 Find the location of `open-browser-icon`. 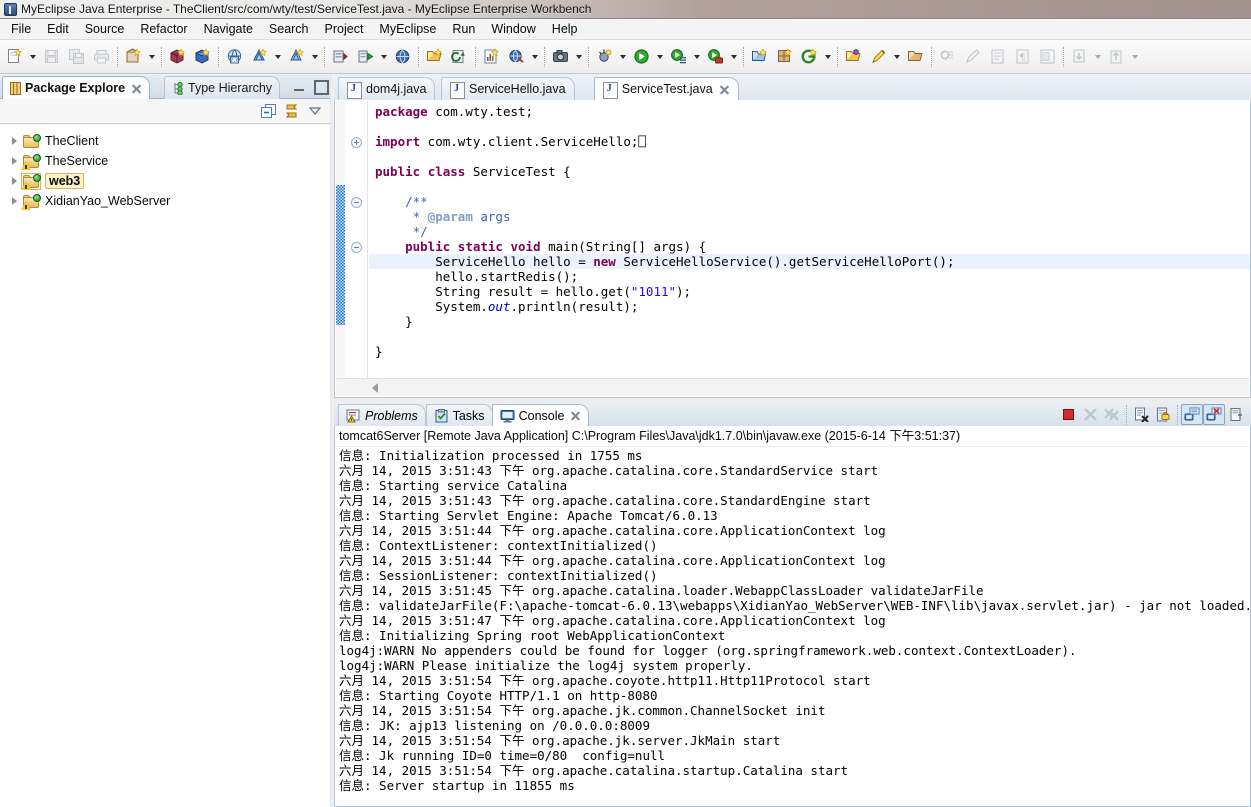

open-browser-icon is located at coordinates (402, 56).